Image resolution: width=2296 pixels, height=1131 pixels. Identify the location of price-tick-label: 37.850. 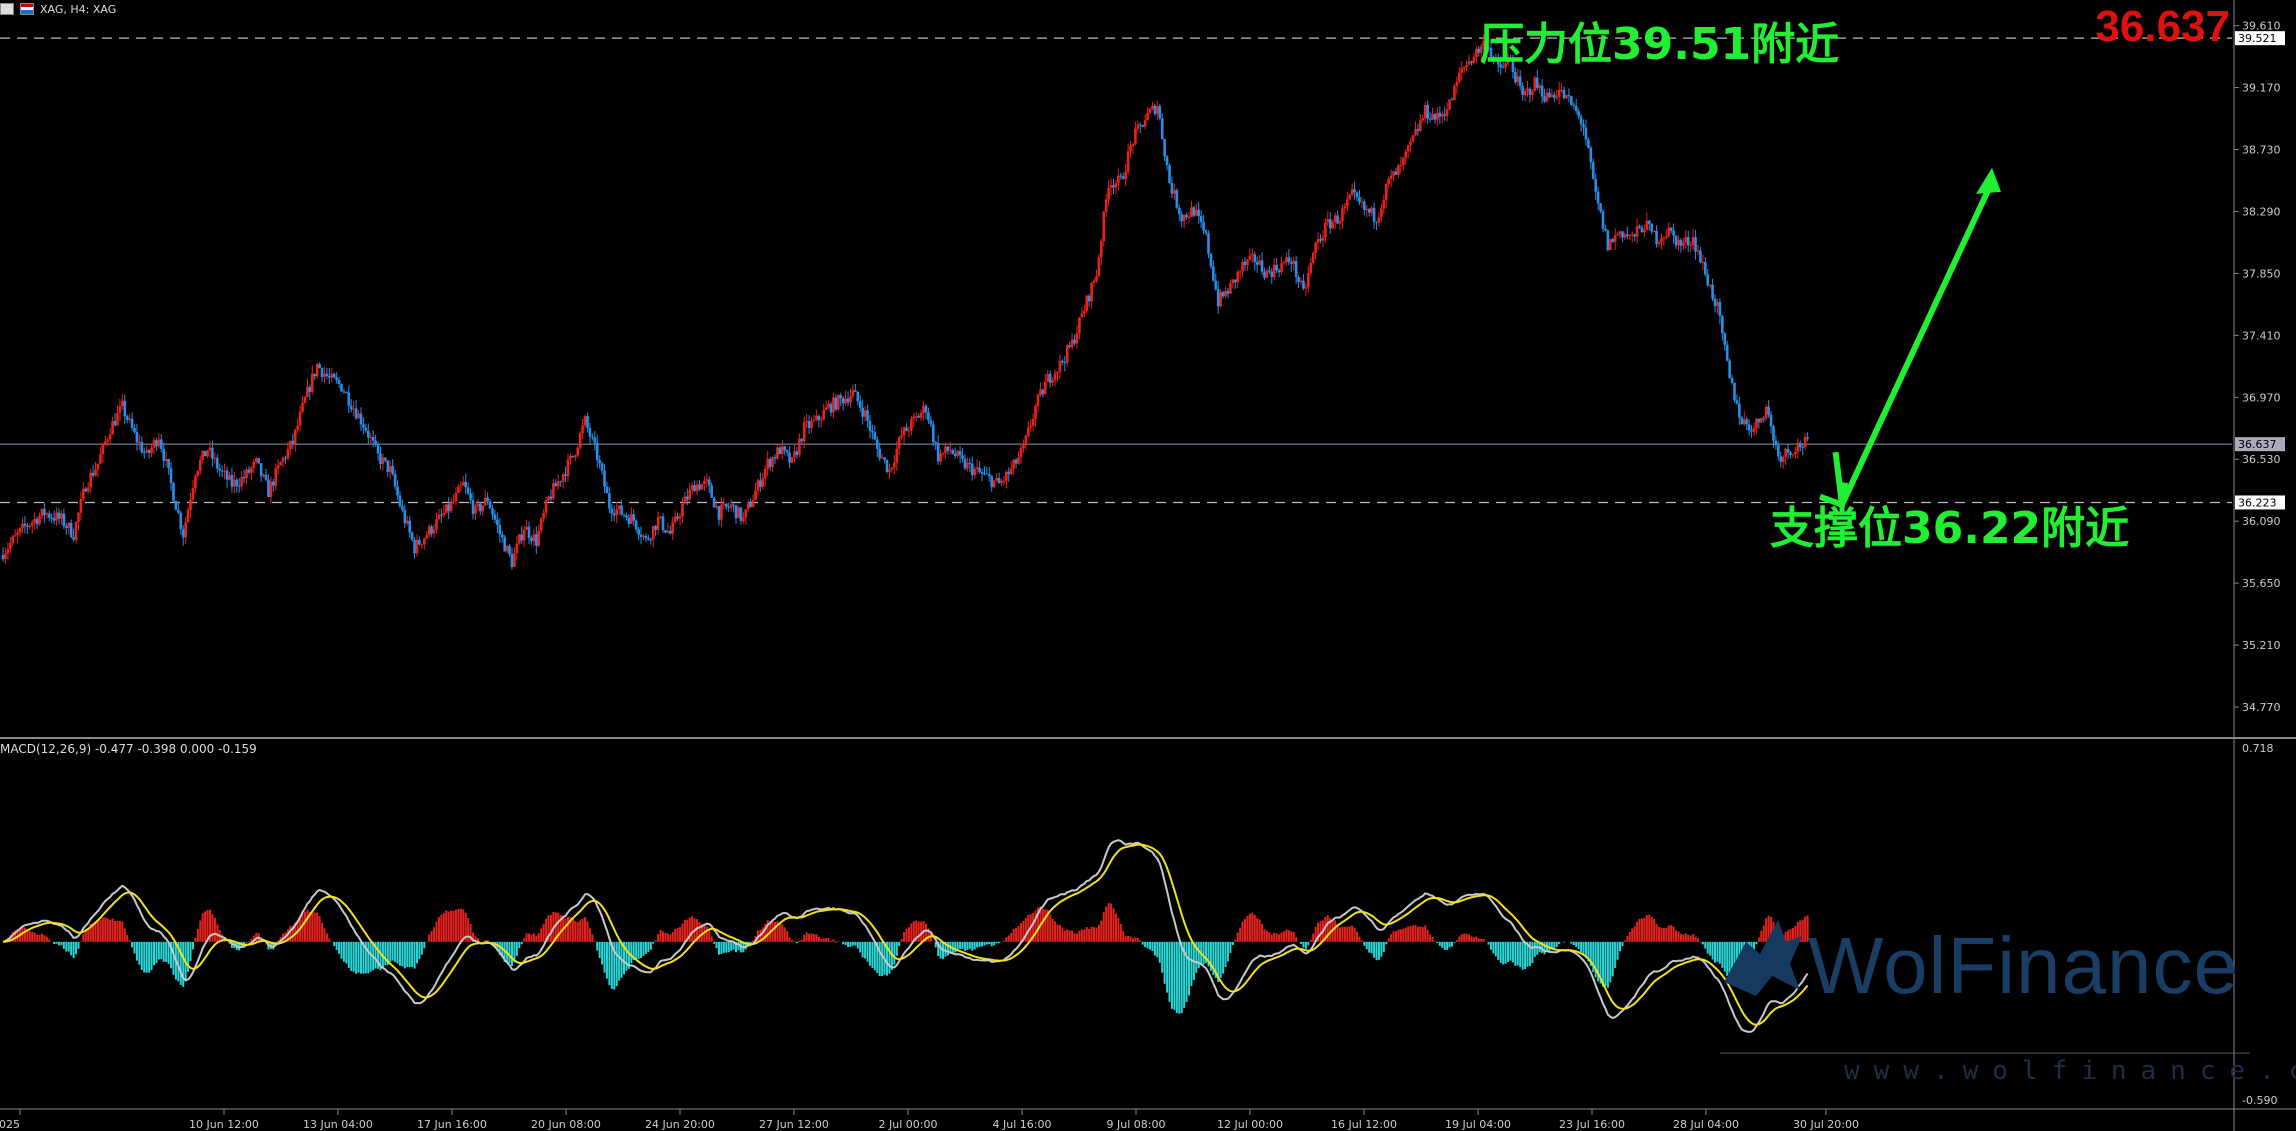
(2261, 273).